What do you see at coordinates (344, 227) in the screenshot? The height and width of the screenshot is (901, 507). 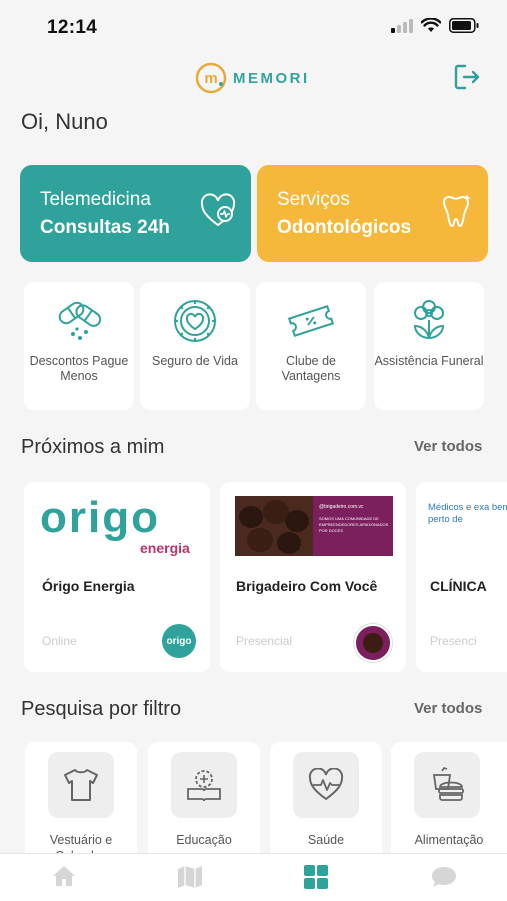 I see `banner-line2: Odontológicos` at bounding box center [344, 227].